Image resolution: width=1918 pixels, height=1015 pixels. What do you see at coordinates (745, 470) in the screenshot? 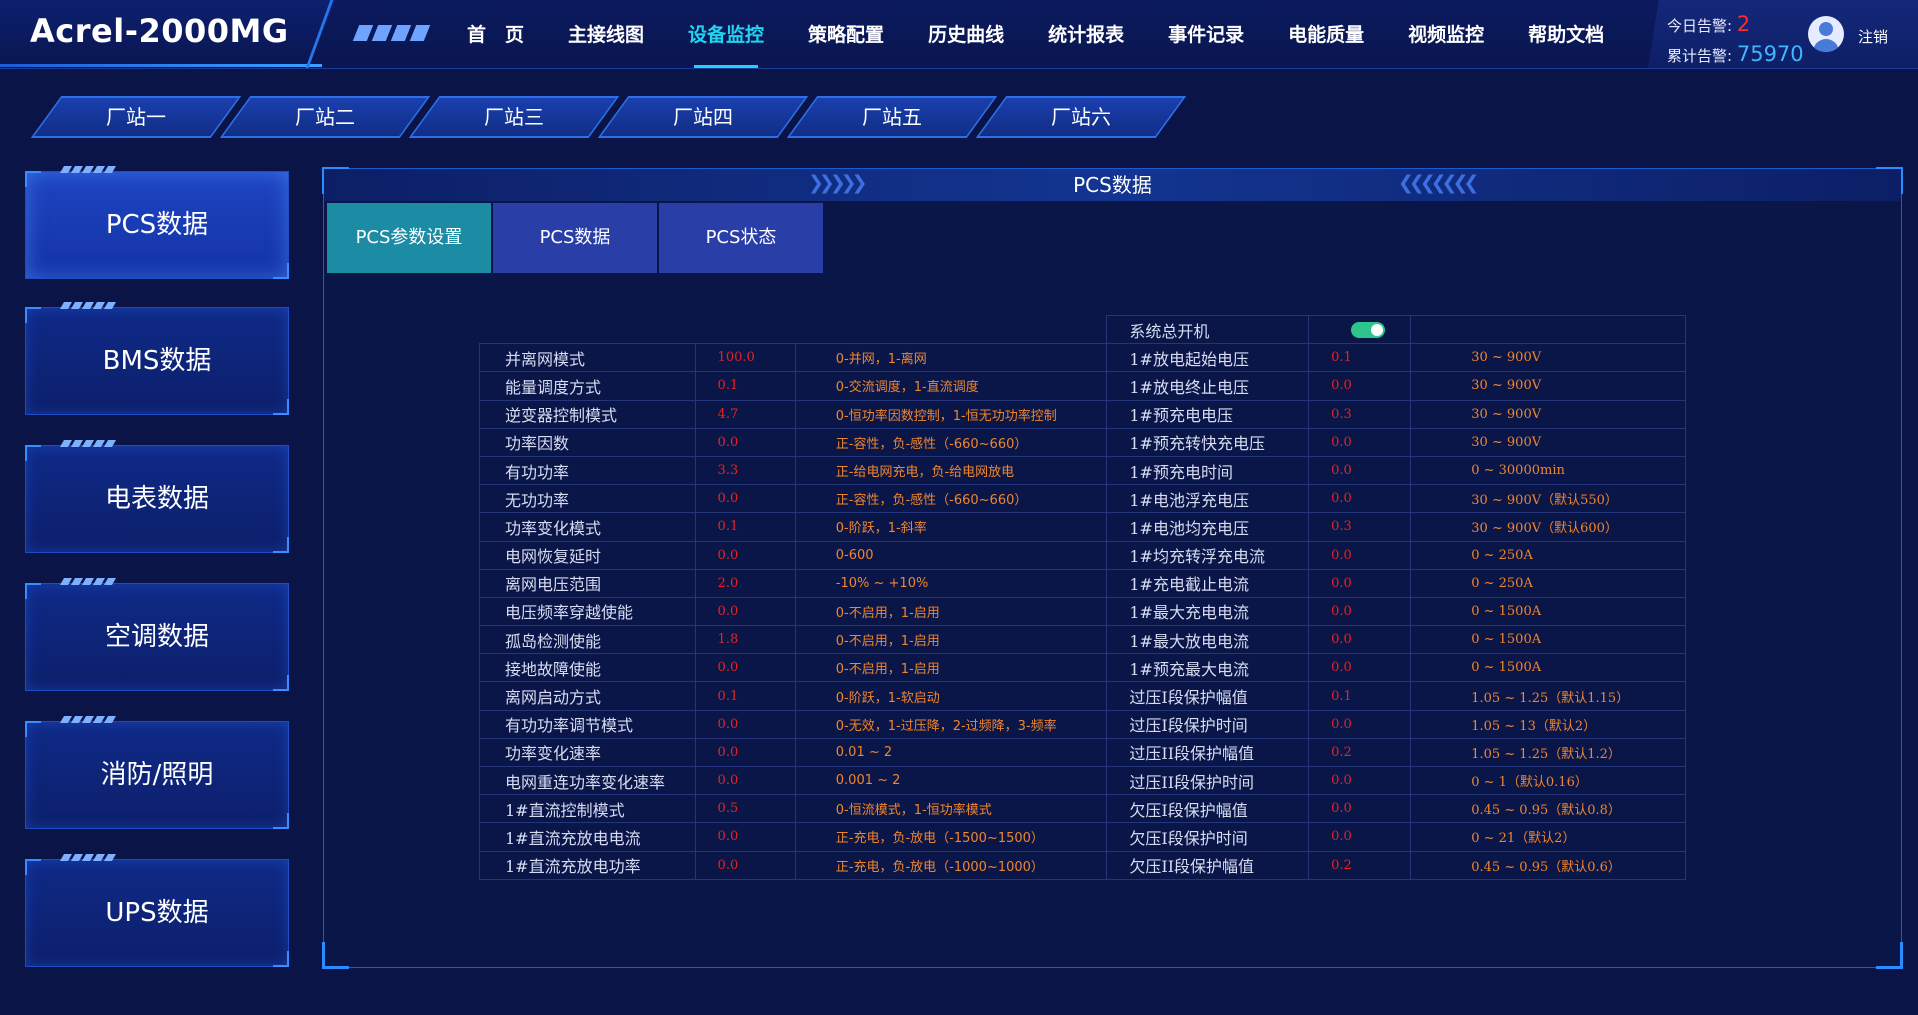
I see `param-value: 3.3` at bounding box center [745, 470].